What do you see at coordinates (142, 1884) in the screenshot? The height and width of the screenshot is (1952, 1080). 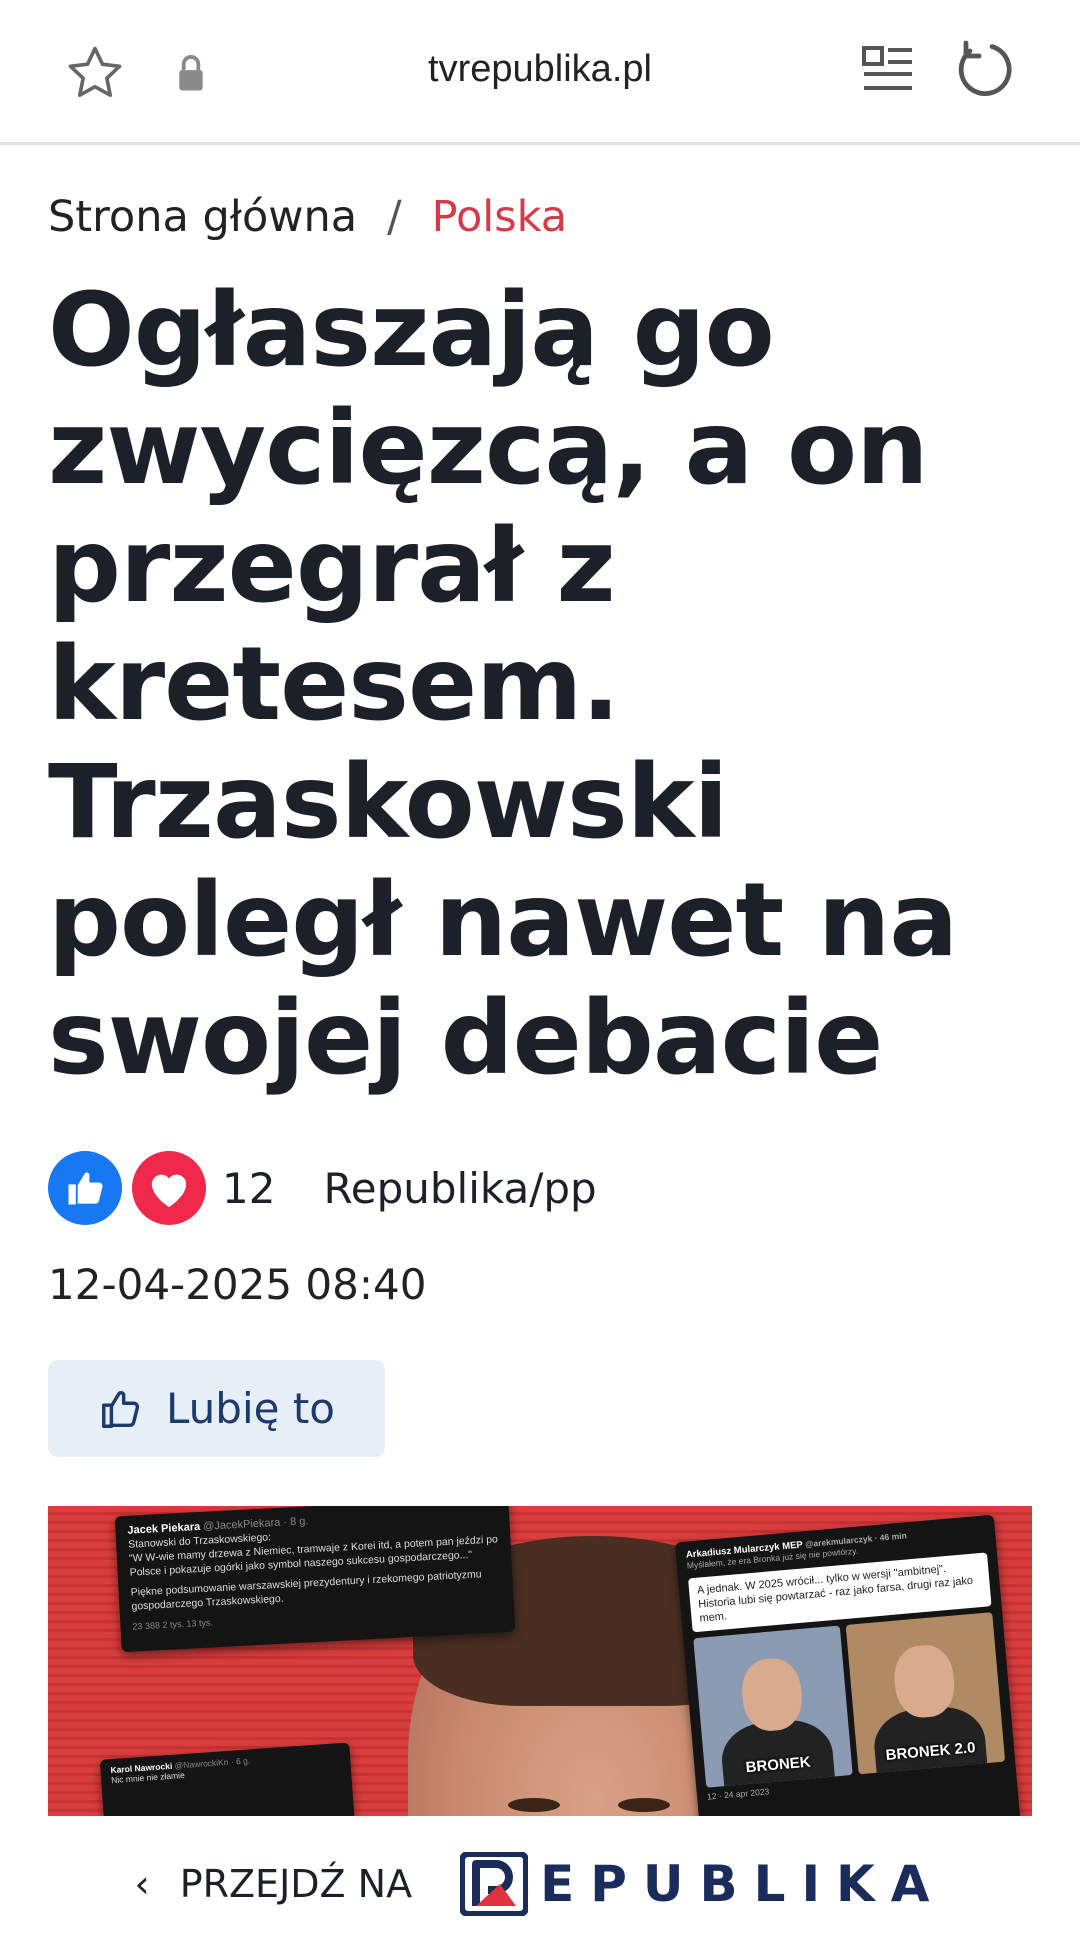 I see `chevron-left-icon: ‹` at bounding box center [142, 1884].